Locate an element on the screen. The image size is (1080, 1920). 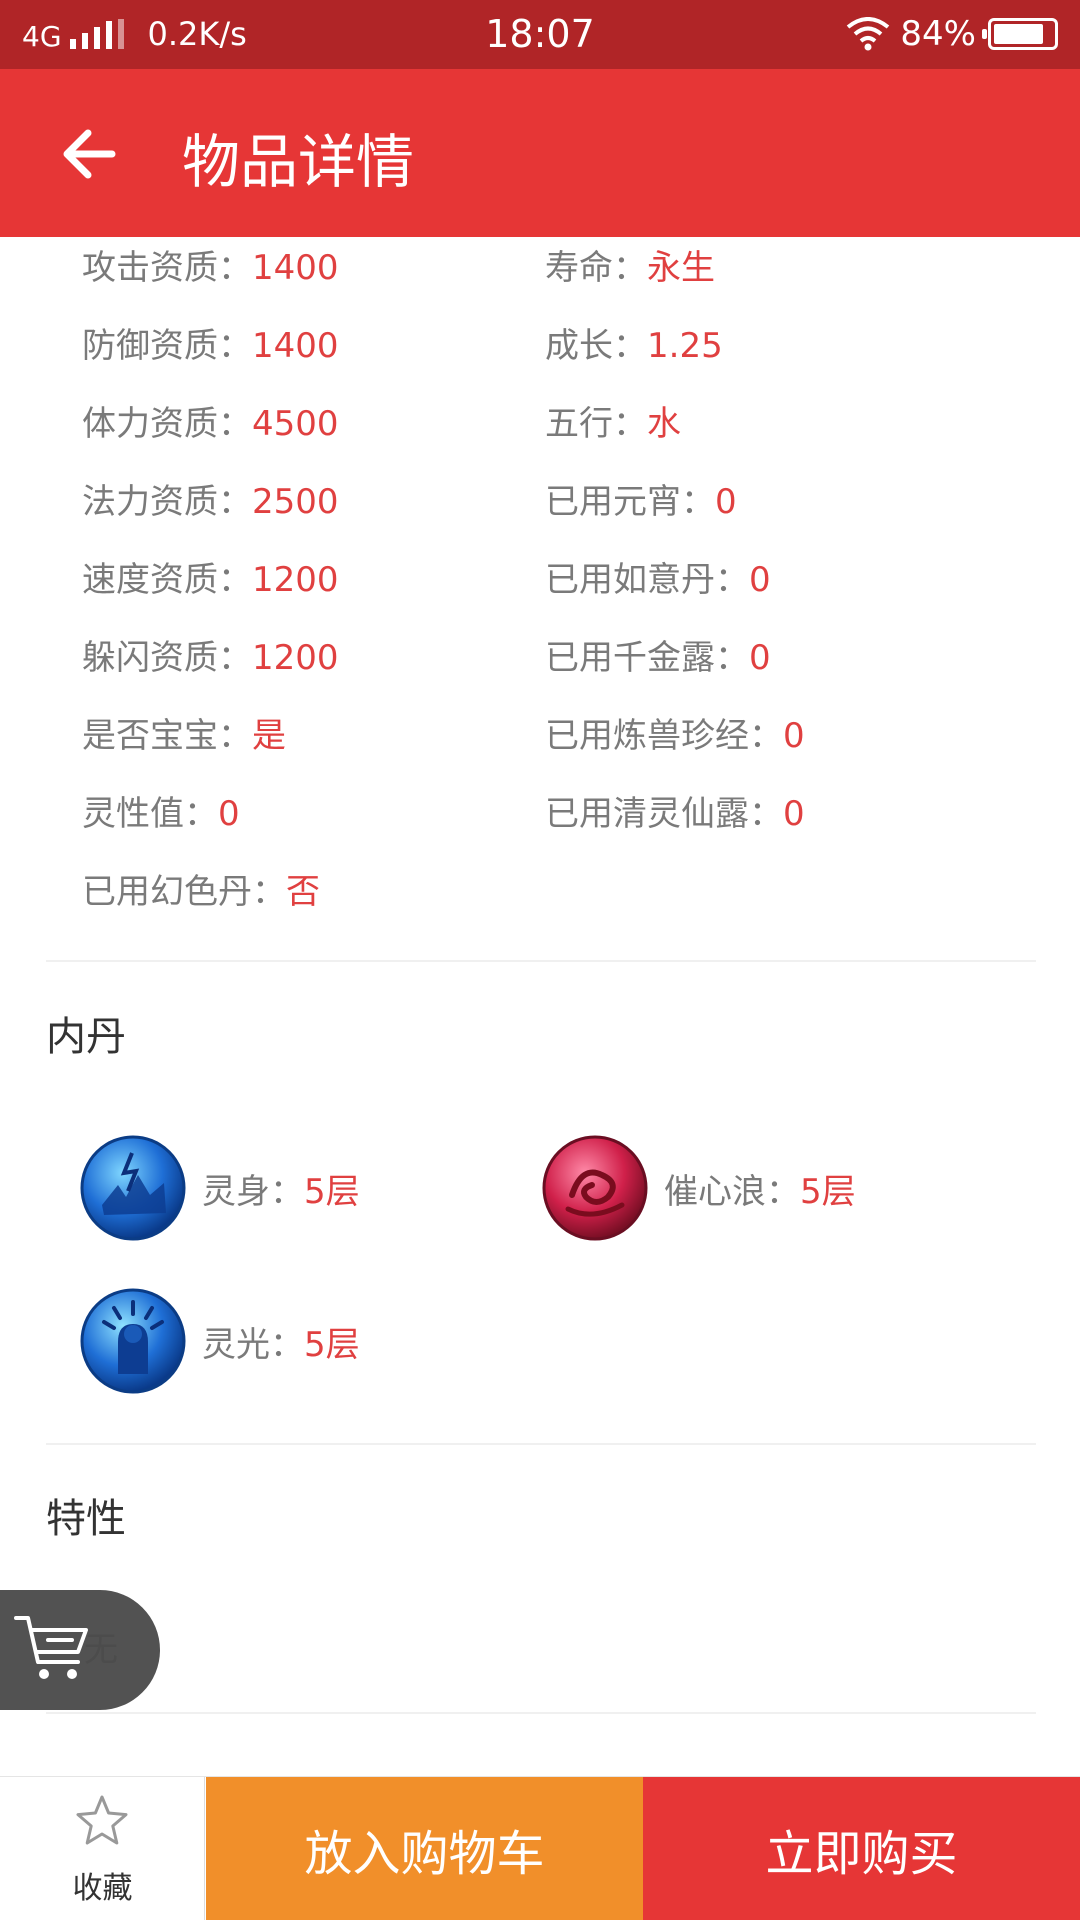
status-right: 84% is located at coordinates (952, 34).